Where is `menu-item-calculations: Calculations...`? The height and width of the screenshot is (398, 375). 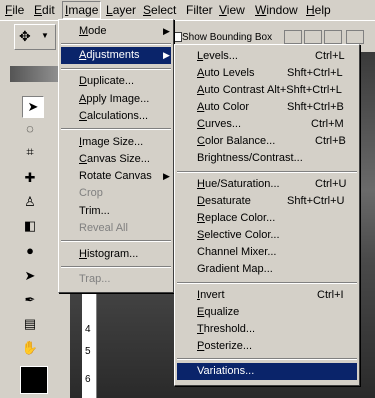 menu-item-calculations: Calculations... is located at coordinates (116, 116).